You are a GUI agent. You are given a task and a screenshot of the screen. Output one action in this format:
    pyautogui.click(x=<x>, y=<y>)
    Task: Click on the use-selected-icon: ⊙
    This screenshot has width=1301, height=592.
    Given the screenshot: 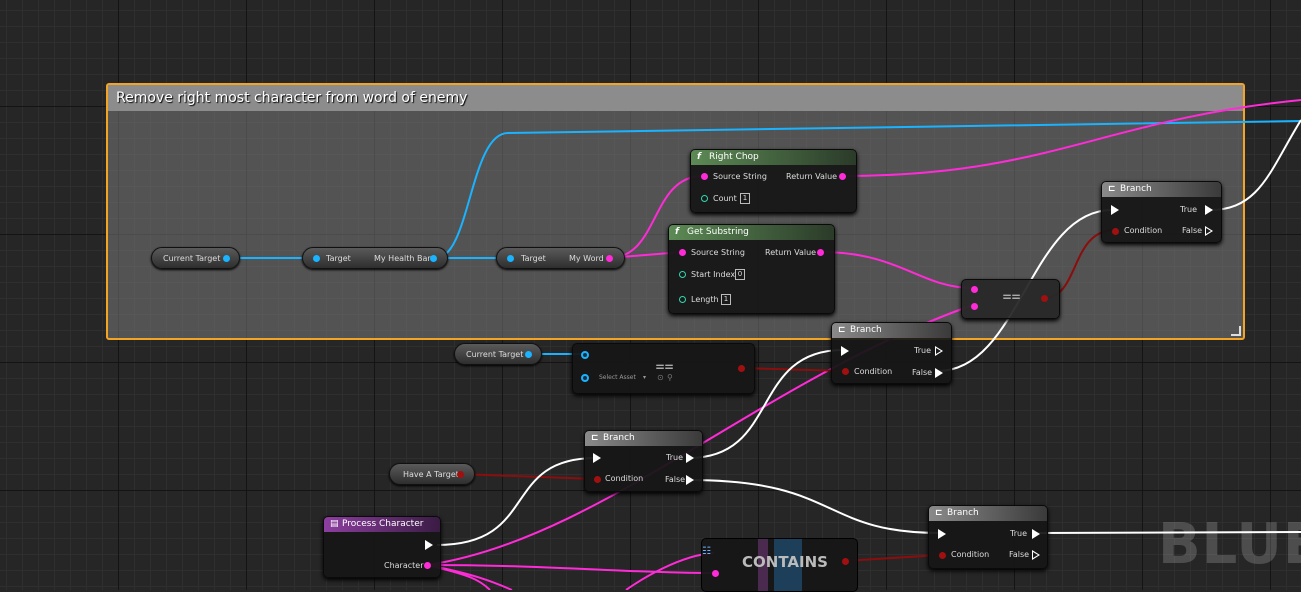 What is the action you would take?
    pyautogui.click(x=660, y=377)
    